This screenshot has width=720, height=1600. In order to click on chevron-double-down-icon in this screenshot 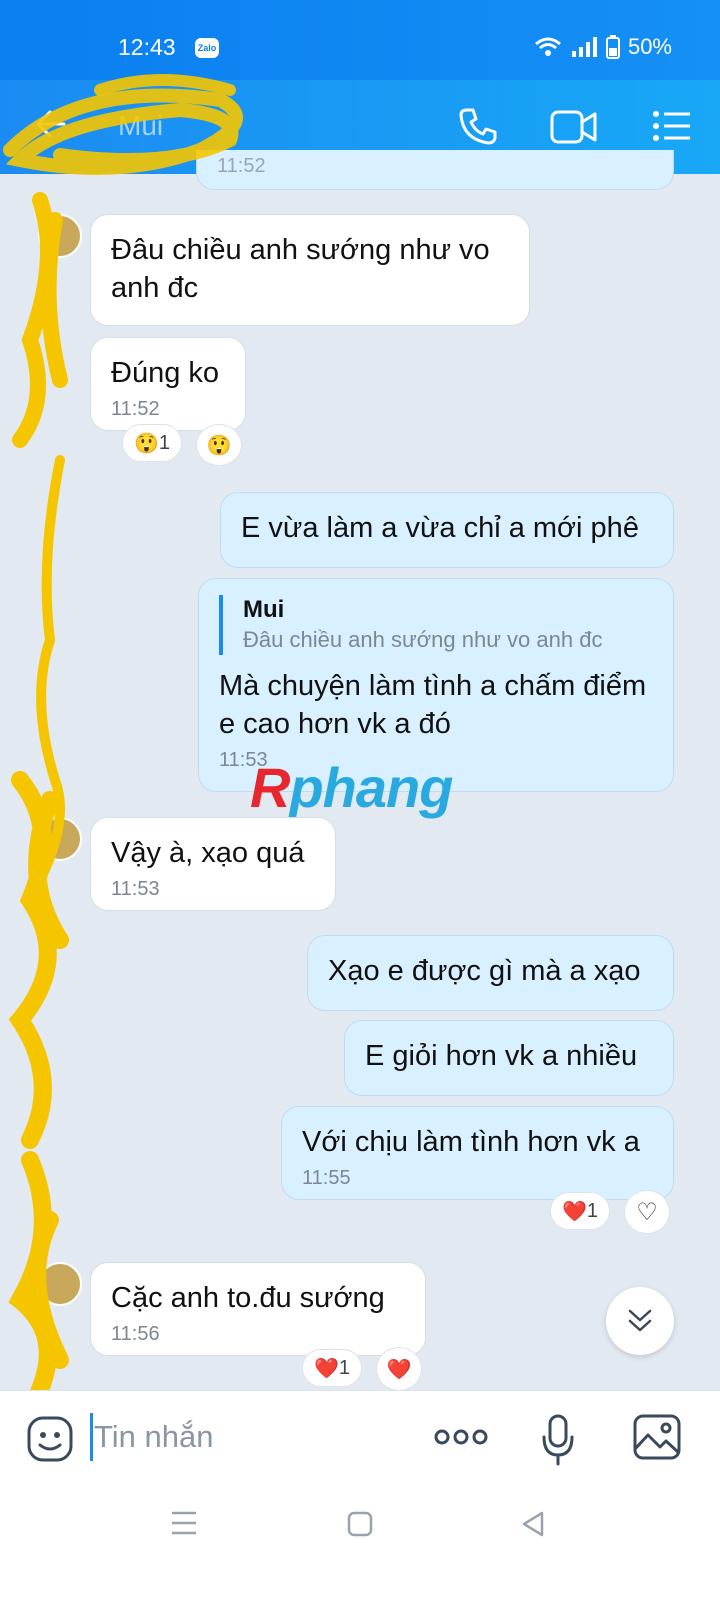, I will do `click(640, 1320)`.